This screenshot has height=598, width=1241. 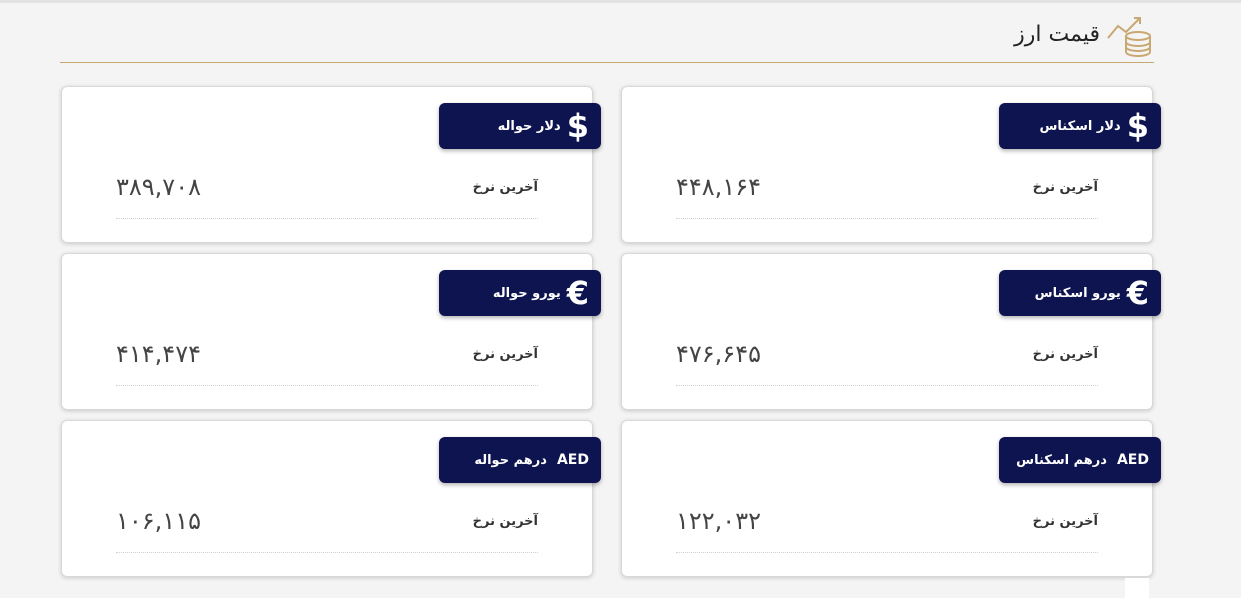 I want to click on currency-label: دلار اسکناس, so click(x=1080, y=126).